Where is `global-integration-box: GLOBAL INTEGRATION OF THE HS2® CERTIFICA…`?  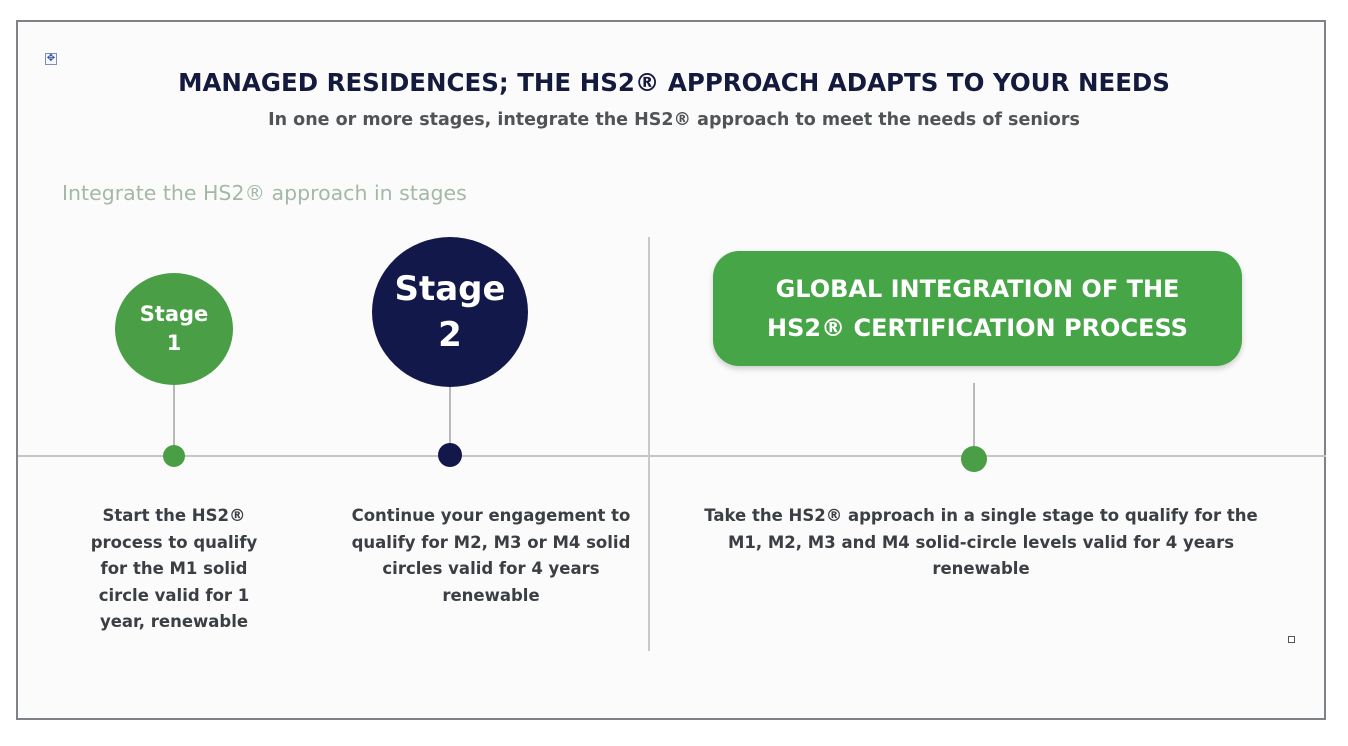 global-integration-box: GLOBAL INTEGRATION OF THE HS2® CERTIFICA… is located at coordinates (977, 308).